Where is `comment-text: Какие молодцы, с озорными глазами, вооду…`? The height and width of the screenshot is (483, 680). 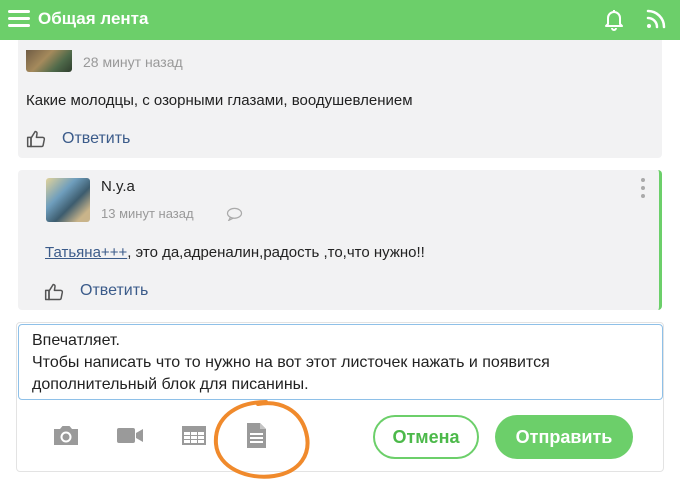 comment-text: Какие молодцы, с озорными глазами, вооду… is located at coordinates (219, 100).